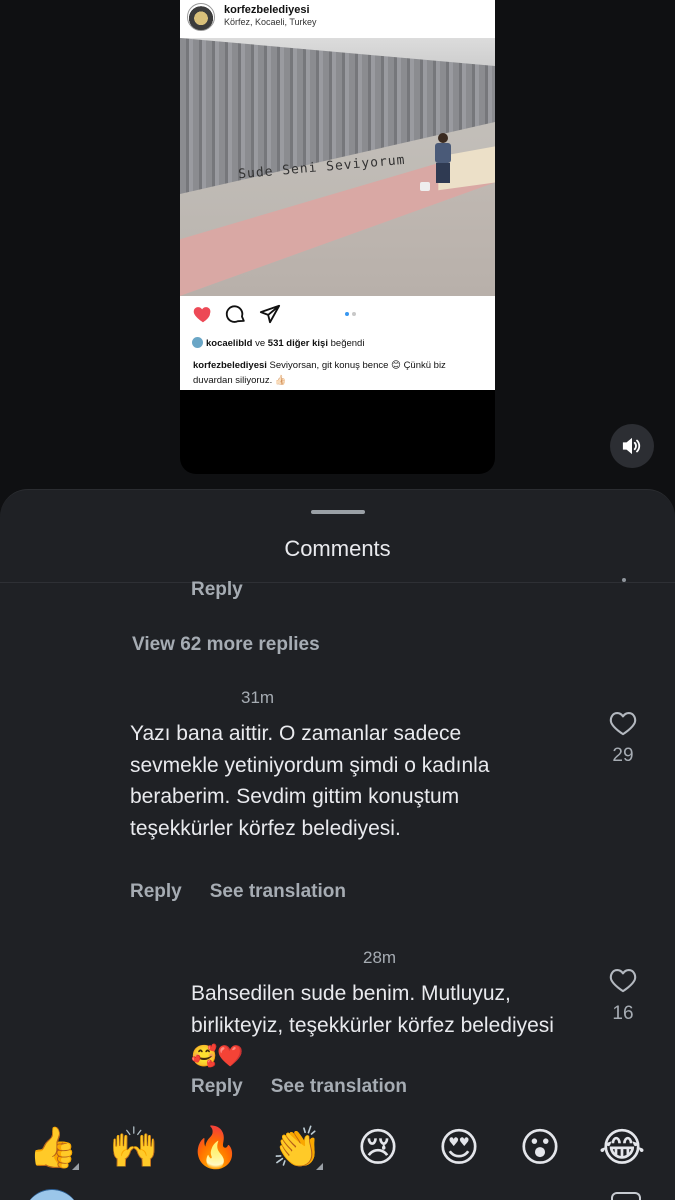 The width and height of the screenshot is (675, 1200). What do you see at coordinates (270, 22) in the screenshot?
I see `post-location: Körfez, Kocaeli, Turkey` at bounding box center [270, 22].